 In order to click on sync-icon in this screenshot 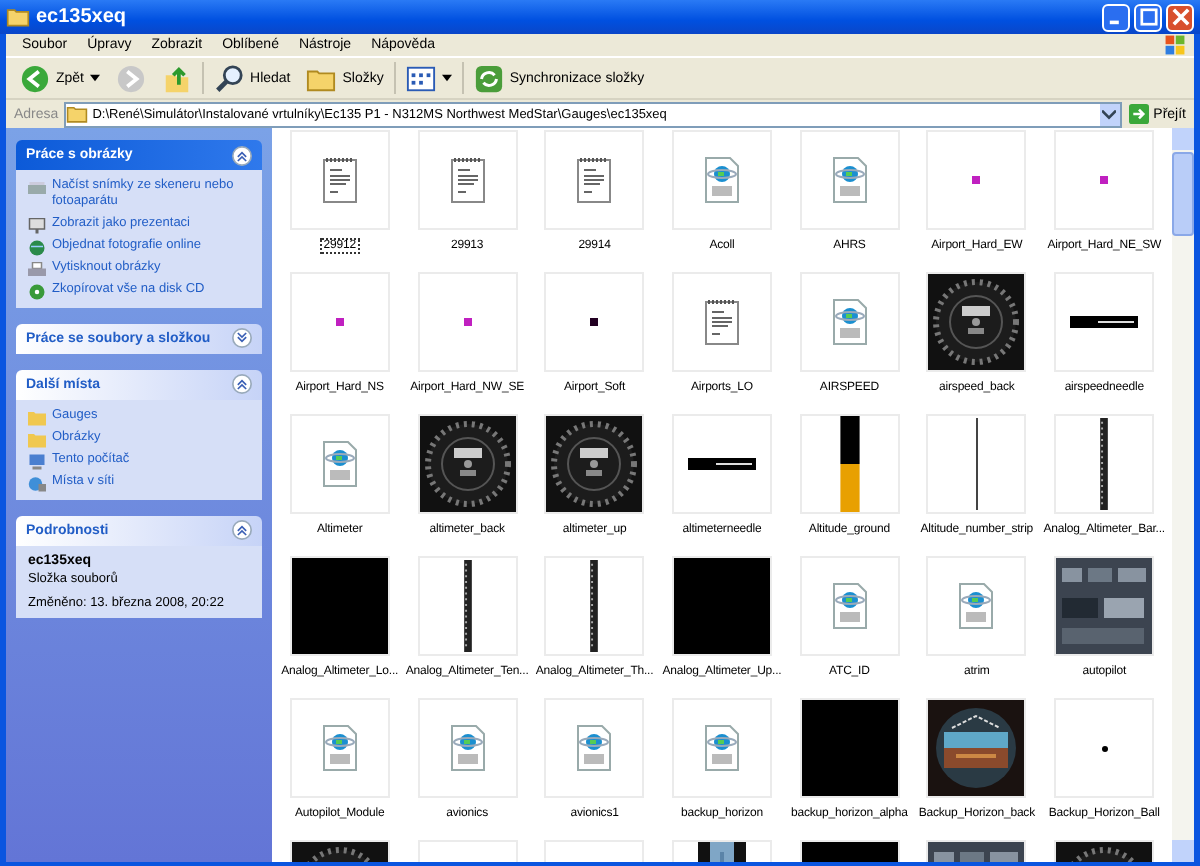, I will do `click(488, 78)`.